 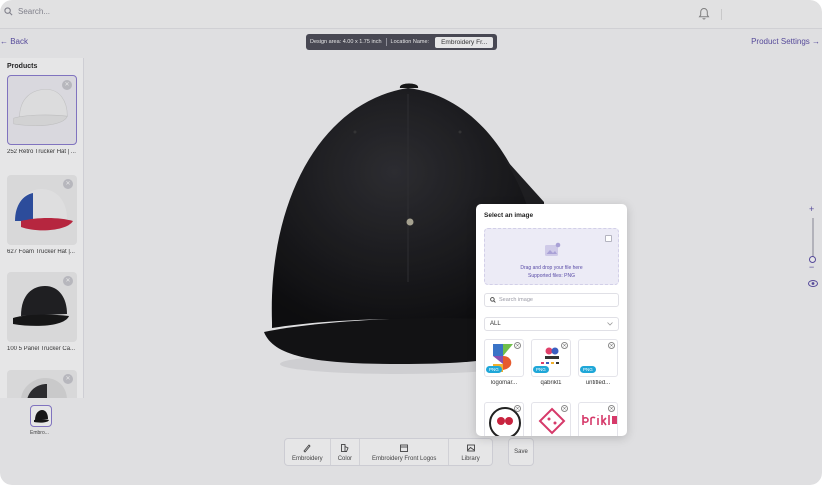 What do you see at coordinates (345, 458) in the screenshot?
I see `toolbar-label: Color` at bounding box center [345, 458].